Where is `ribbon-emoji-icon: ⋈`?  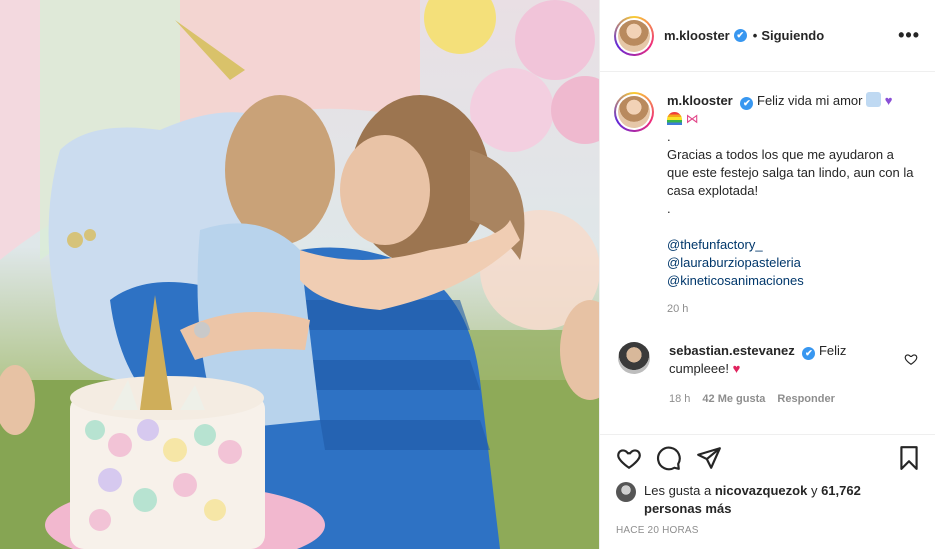
ribbon-emoji-icon: ⋈ is located at coordinates (692, 118).